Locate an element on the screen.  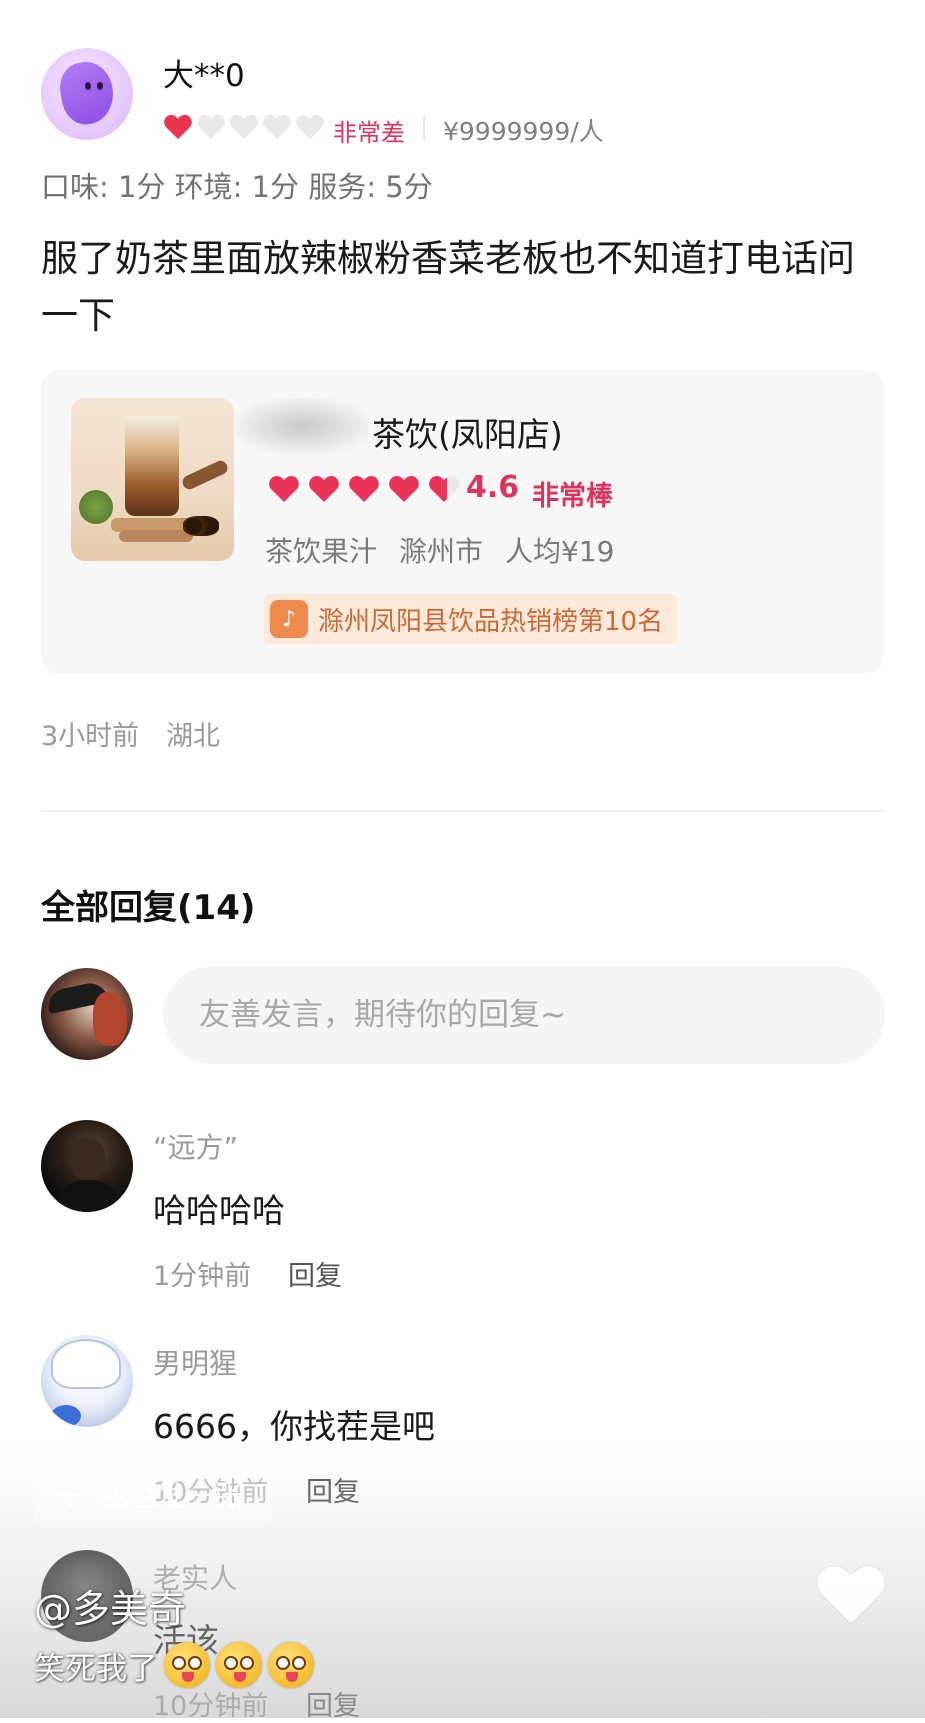
blurred-shop-name is located at coordinates (302, 426).